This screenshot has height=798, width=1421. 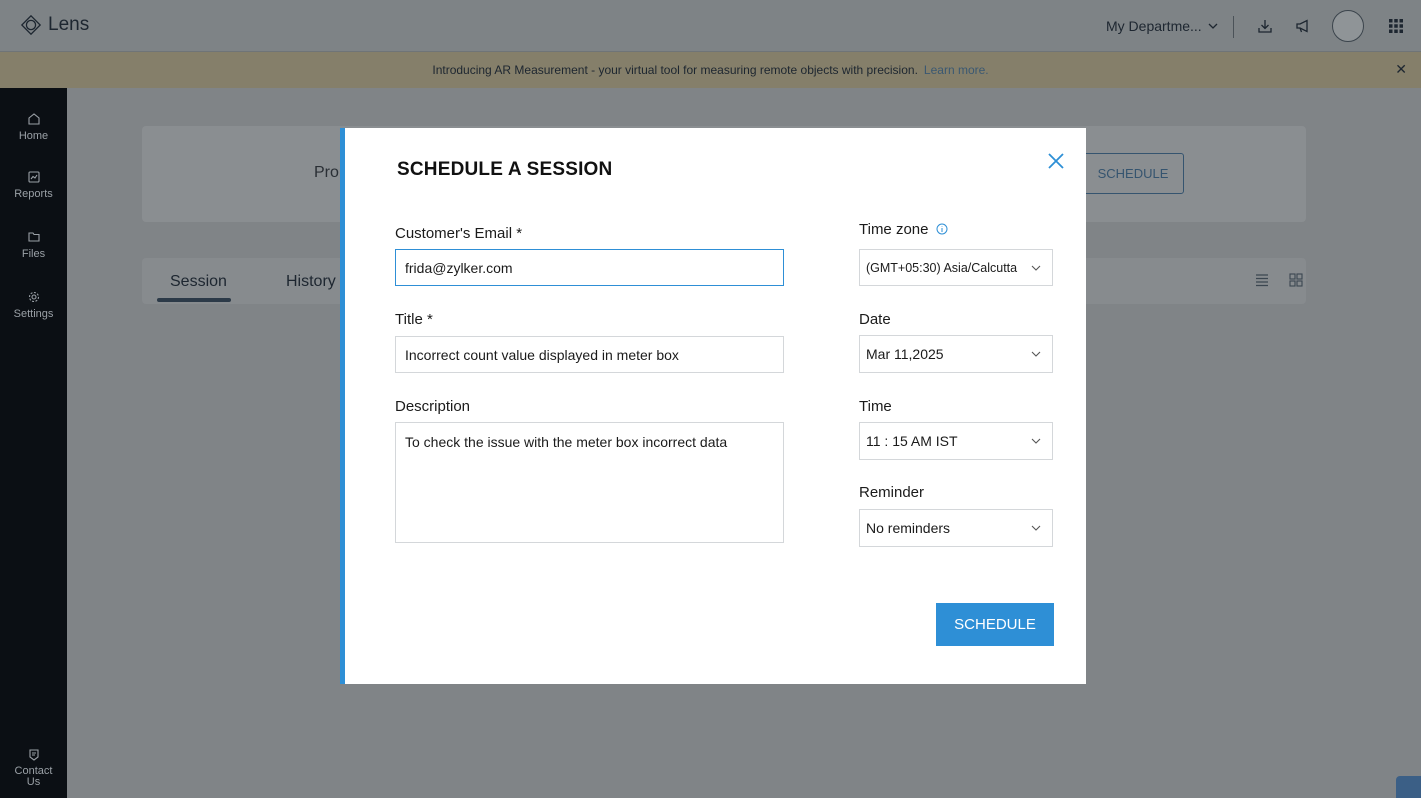 I want to click on app-logo: Lens, so click(x=54, y=25).